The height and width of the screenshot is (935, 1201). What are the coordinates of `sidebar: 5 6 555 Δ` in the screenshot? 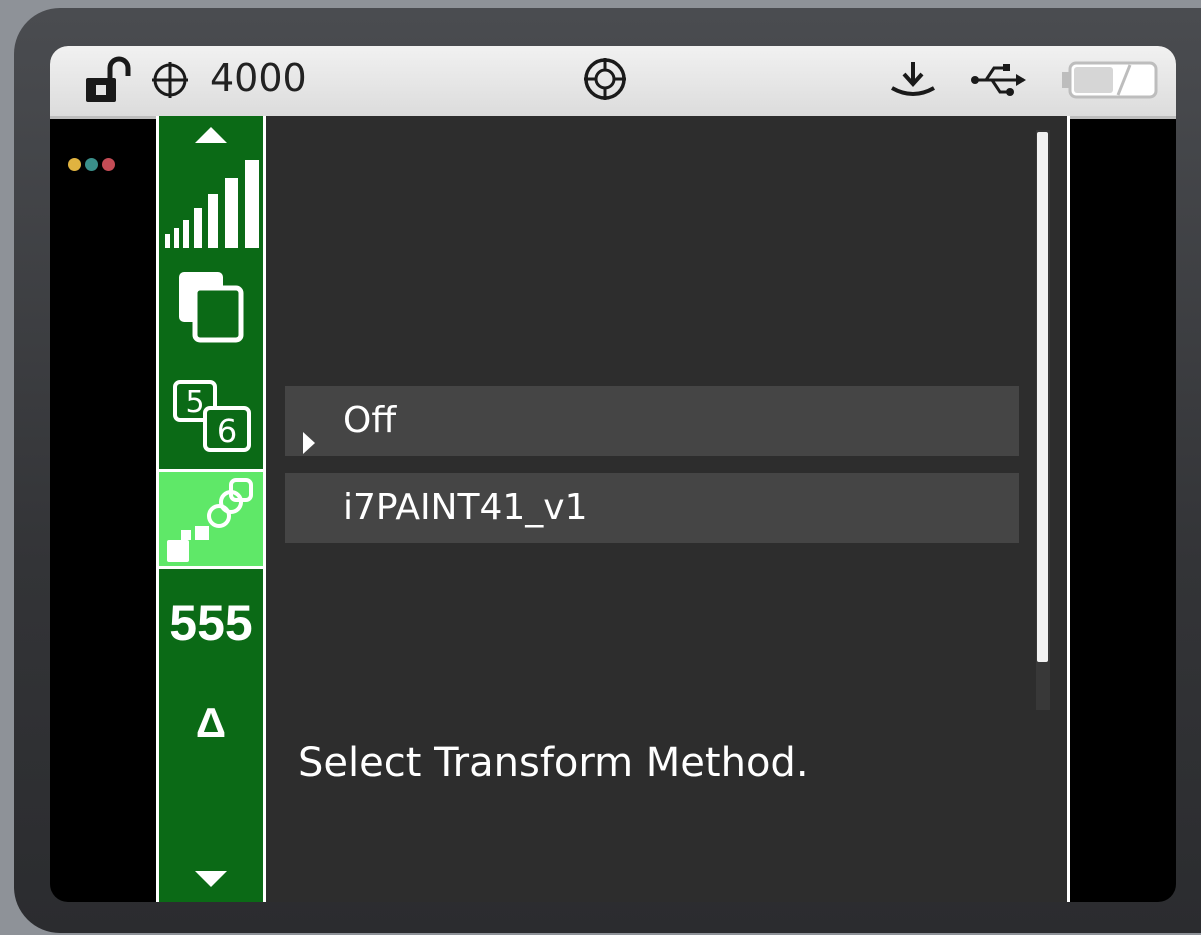 It's located at (211, 509).